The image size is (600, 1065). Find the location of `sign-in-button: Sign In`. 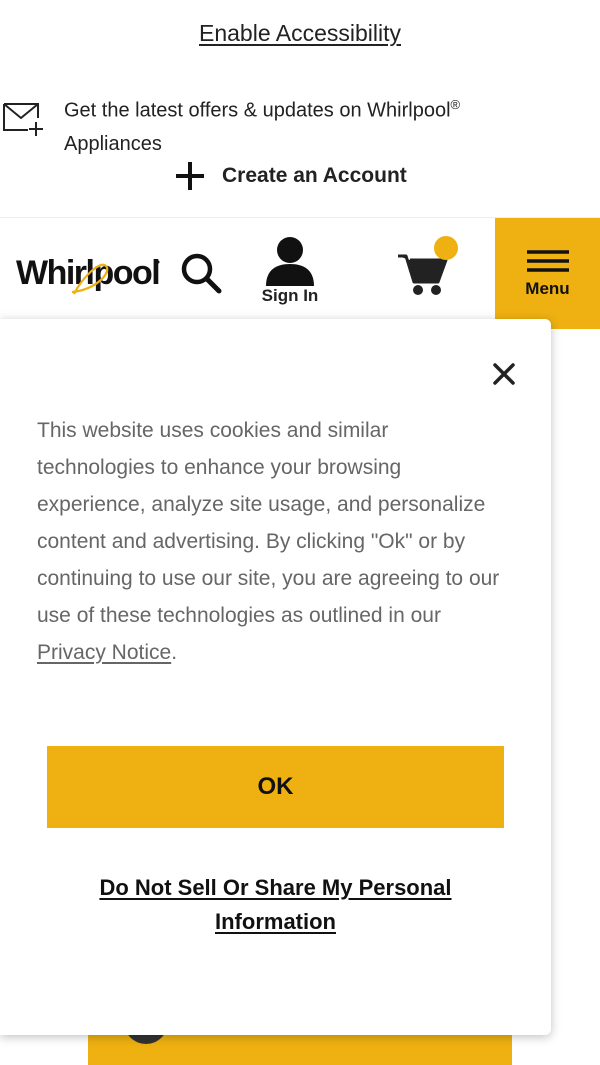

sign-in-button: Sign In is located at coordinates (290, 280).